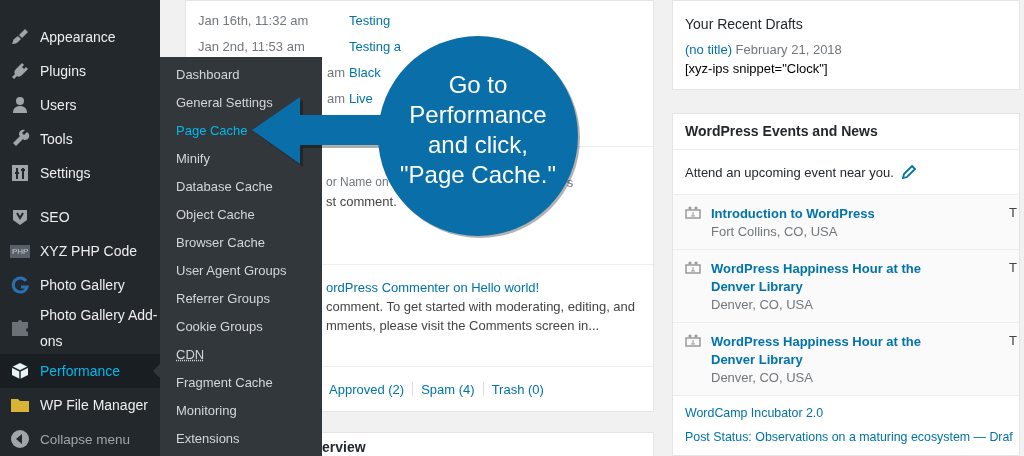 The image size is (1024, 456). Describe the element at coordinates (375, 46) in the screenshot. I see `post-link: Testing a` at that location.